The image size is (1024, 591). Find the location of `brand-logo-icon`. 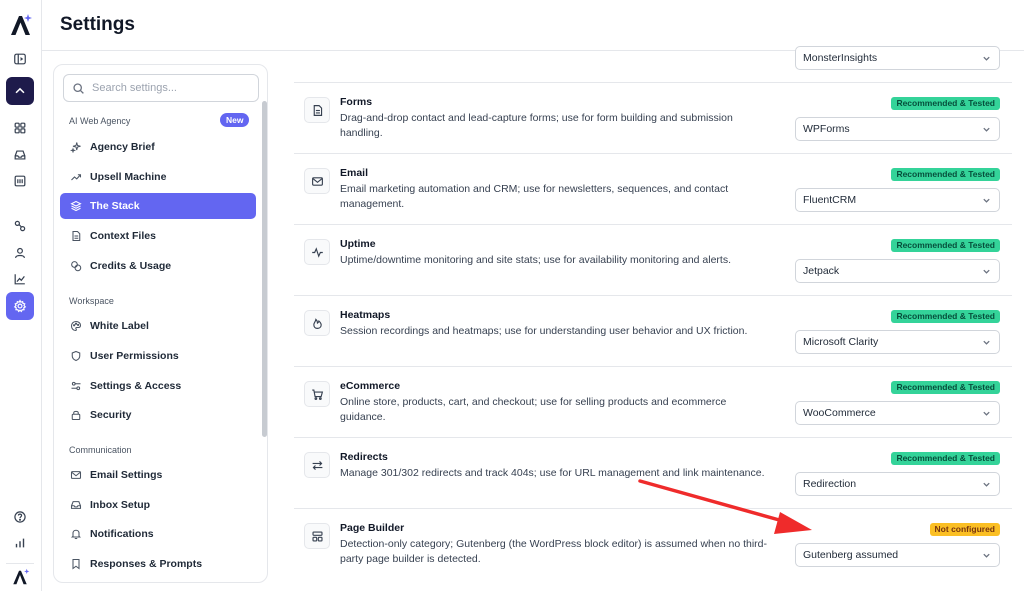

brand-logo-icon is located at coordinates (21, 25).